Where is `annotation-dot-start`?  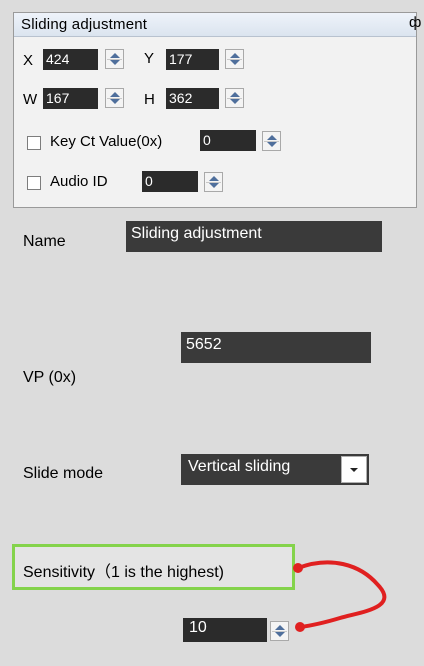
annotation-dot-start is located at coordinates (298, 568).